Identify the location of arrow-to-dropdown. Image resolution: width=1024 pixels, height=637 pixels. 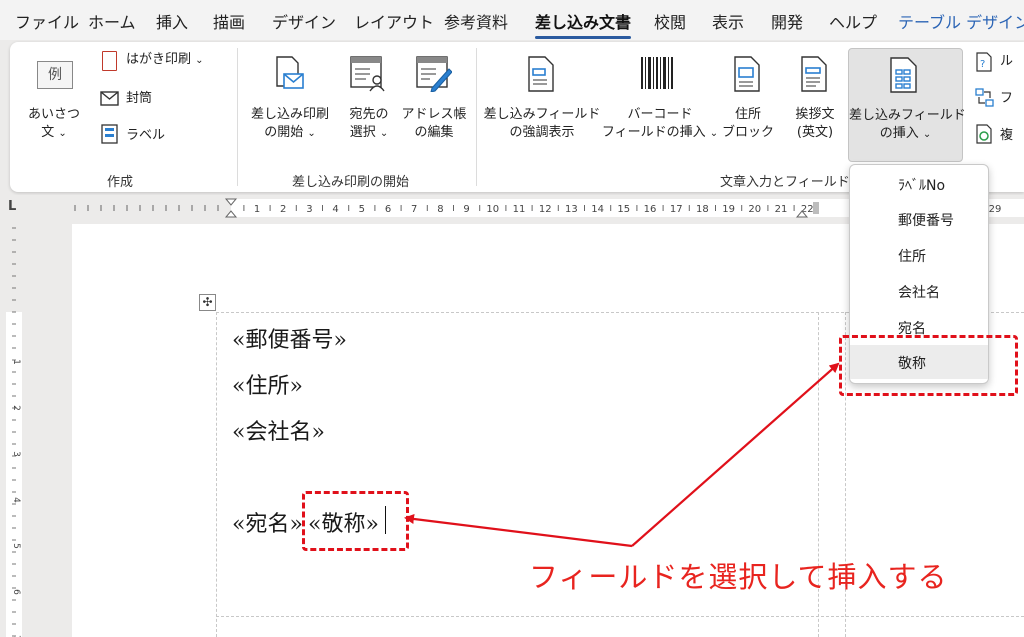
(735, 454).